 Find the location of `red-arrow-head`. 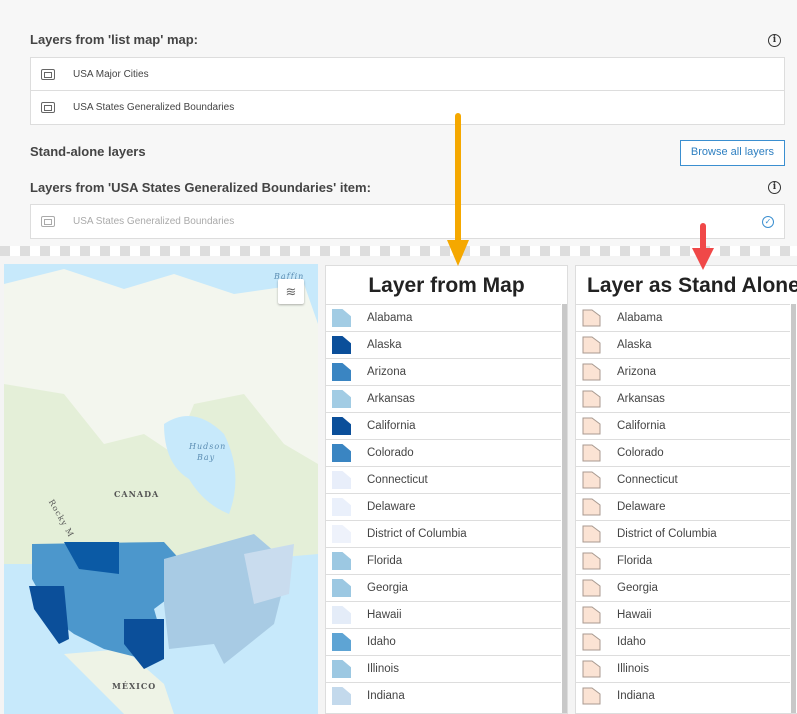

red-arrow-head is located at coordinates (703, 259).